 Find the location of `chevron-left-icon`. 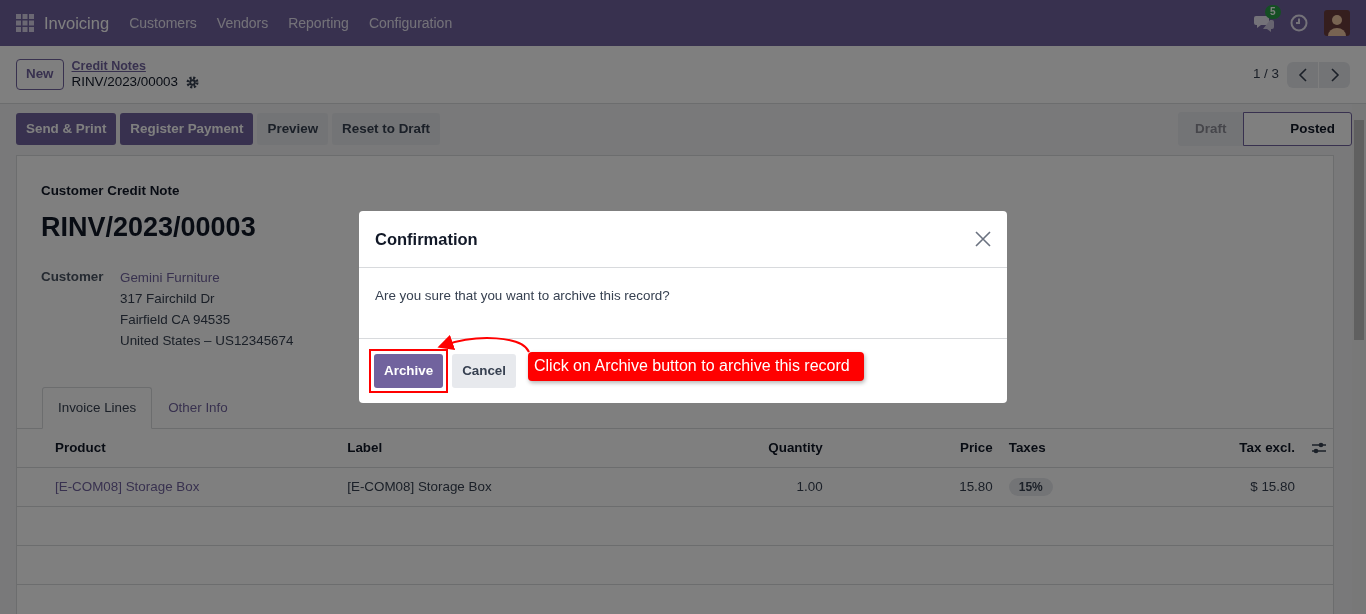

chevron-left-icon is located at coordinates (1302, 74).